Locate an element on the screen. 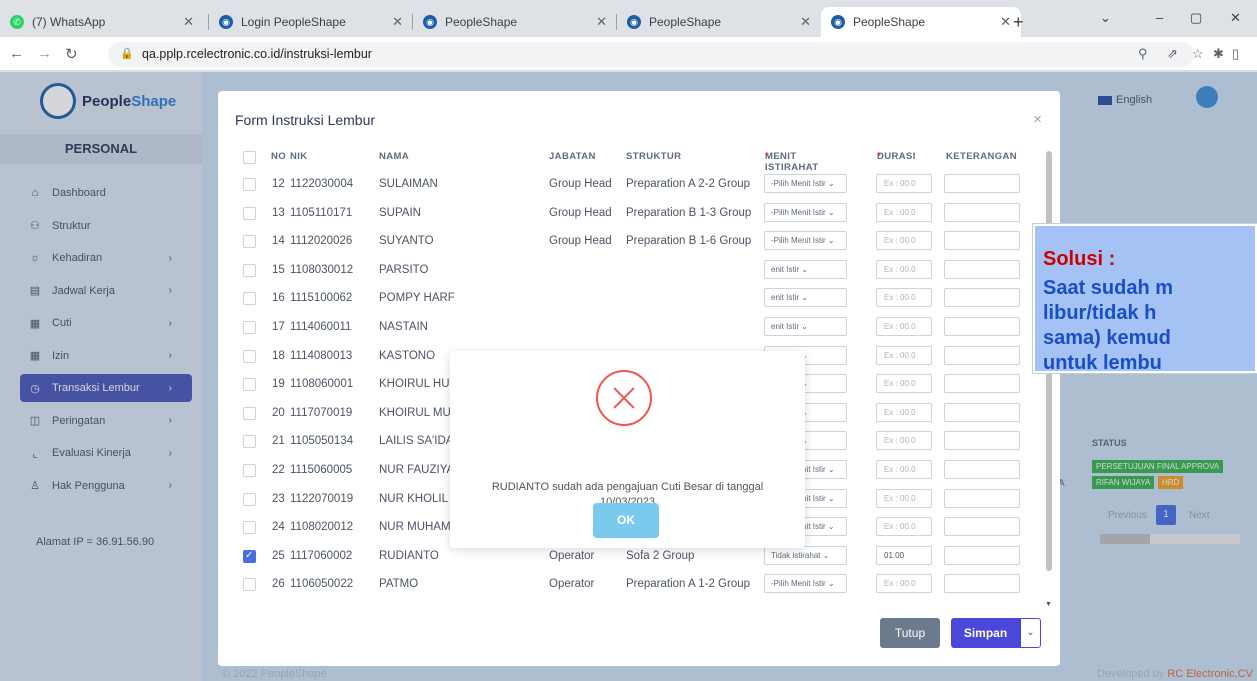 The height and width of the screenshot is (681, 1257). lock-icon: 🔒 is located at coordinates (127, 54).